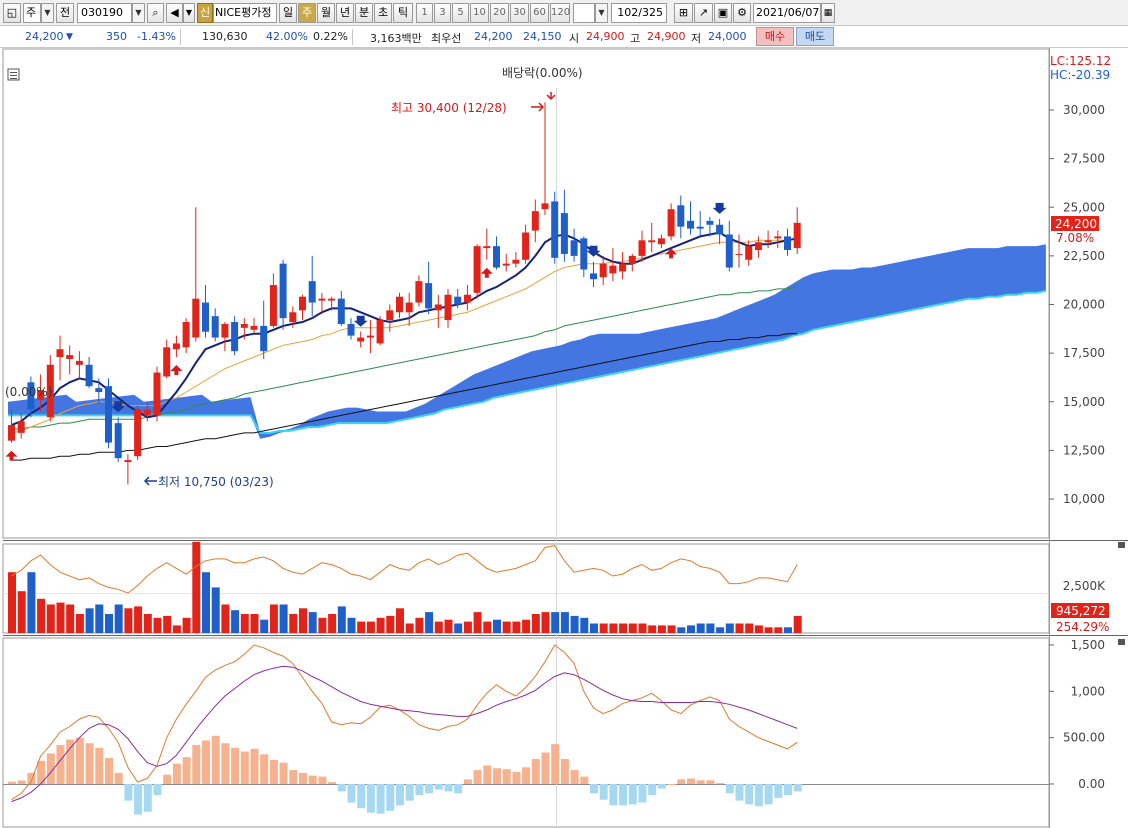  Describe the element at coordinates (775, 36) in the screenshot. I see `buy-button: 매수` at that location.